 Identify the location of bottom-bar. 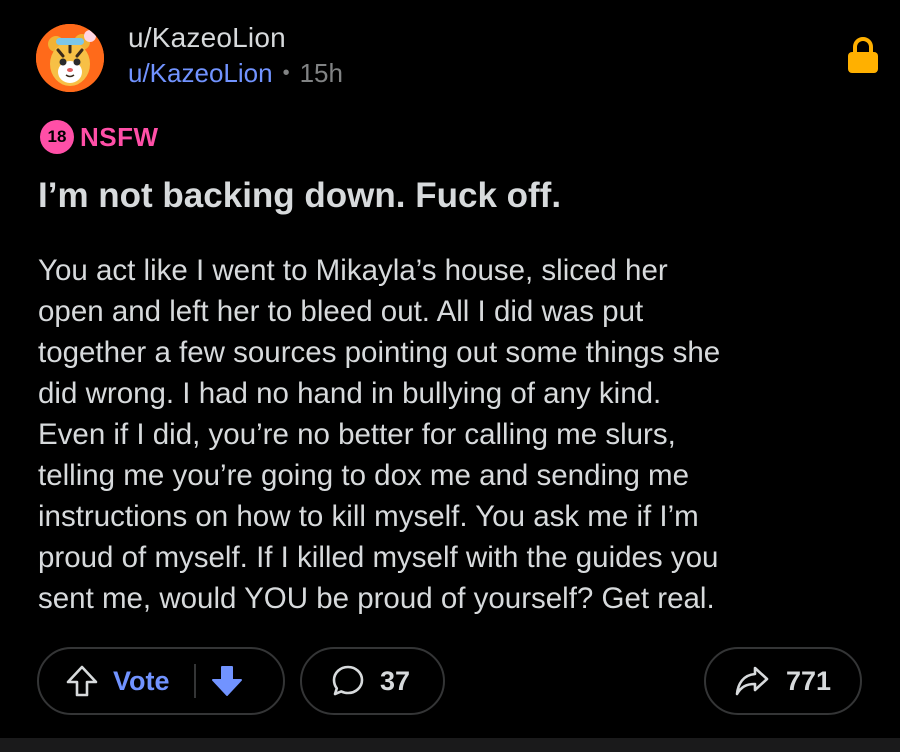
(450, 745).